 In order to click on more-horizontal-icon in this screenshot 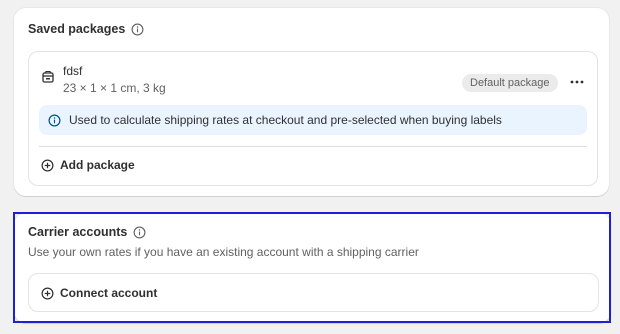, I will do `click(577, 82)`.